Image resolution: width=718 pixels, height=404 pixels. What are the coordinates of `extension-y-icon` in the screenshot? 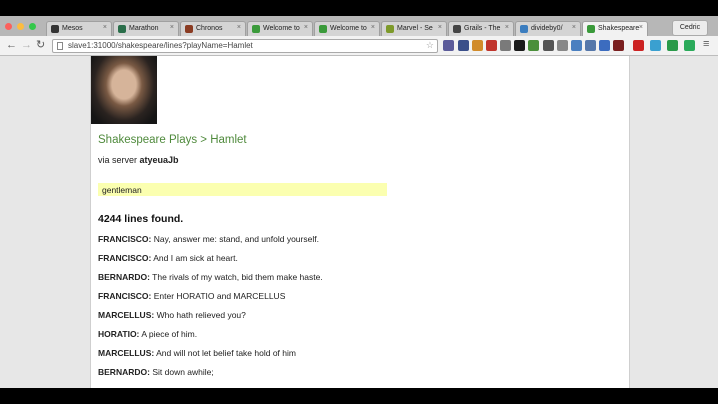 It's located at (672, 45).